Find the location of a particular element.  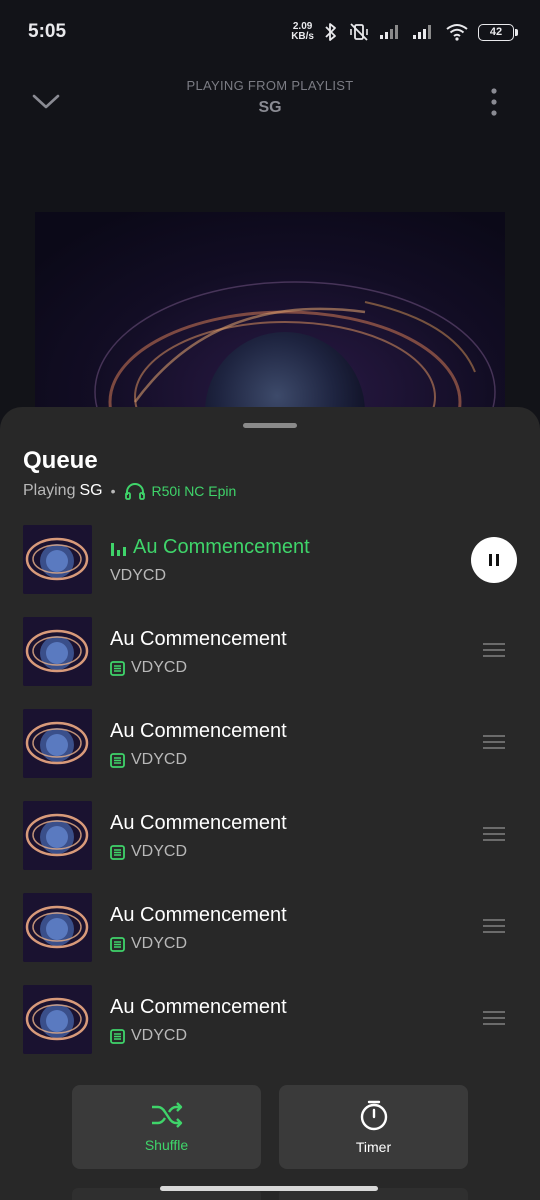

headphones-icon is located at coordinates (134, 491).